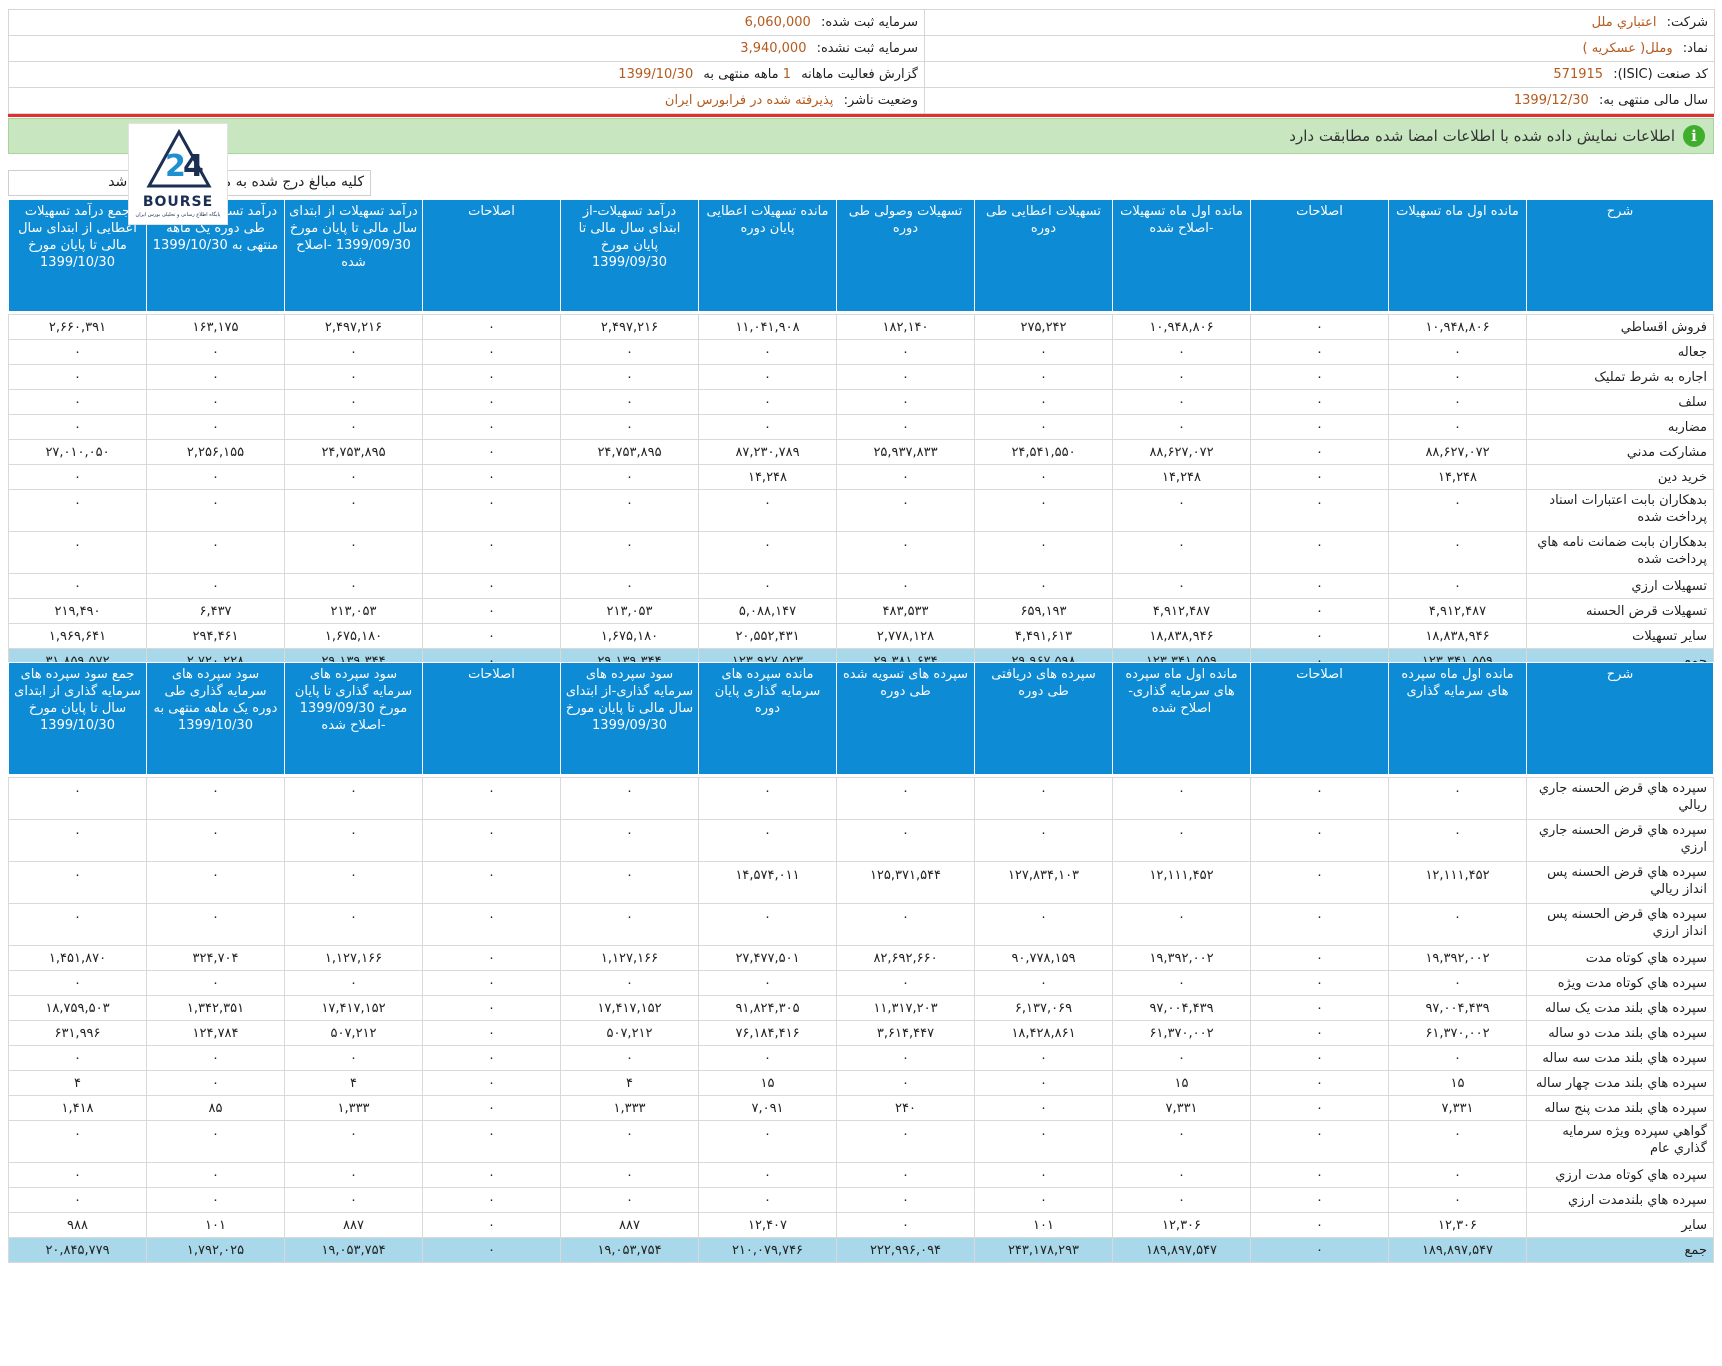 This screenshot has height=1366, width=1722. What do you see at coordinates (1620, 1225) in the screenshot?
I see `row-label: ساير` at bounding box center [1620, 1225].